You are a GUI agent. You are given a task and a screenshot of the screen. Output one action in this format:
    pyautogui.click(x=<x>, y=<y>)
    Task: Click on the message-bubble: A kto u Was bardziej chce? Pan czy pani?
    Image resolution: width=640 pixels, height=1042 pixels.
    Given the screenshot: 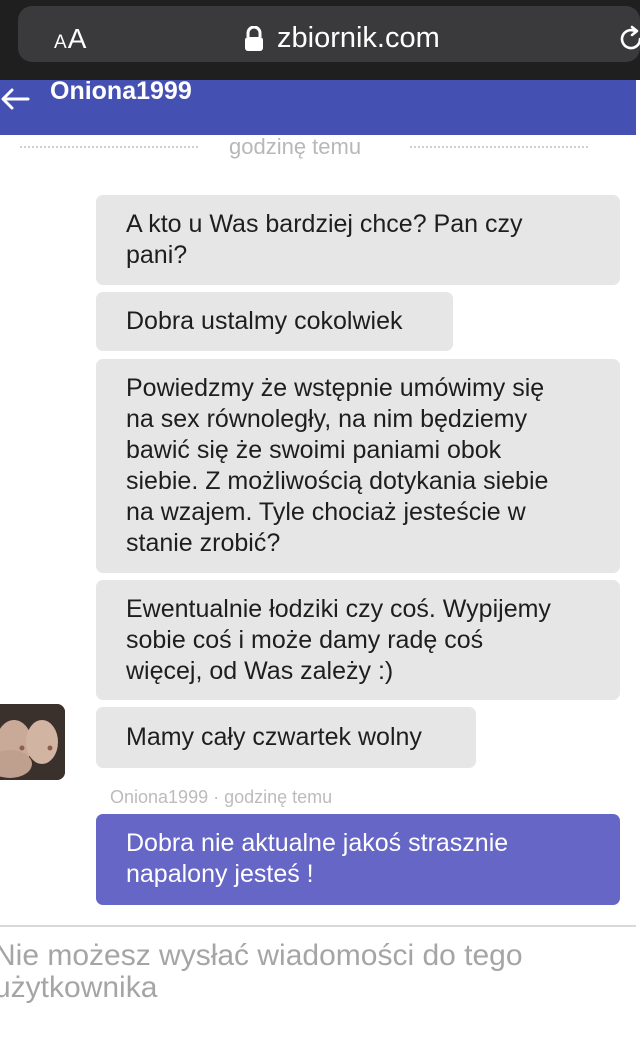 What is the action you would take?
    pyautogui.click(x=358, y=240)
    